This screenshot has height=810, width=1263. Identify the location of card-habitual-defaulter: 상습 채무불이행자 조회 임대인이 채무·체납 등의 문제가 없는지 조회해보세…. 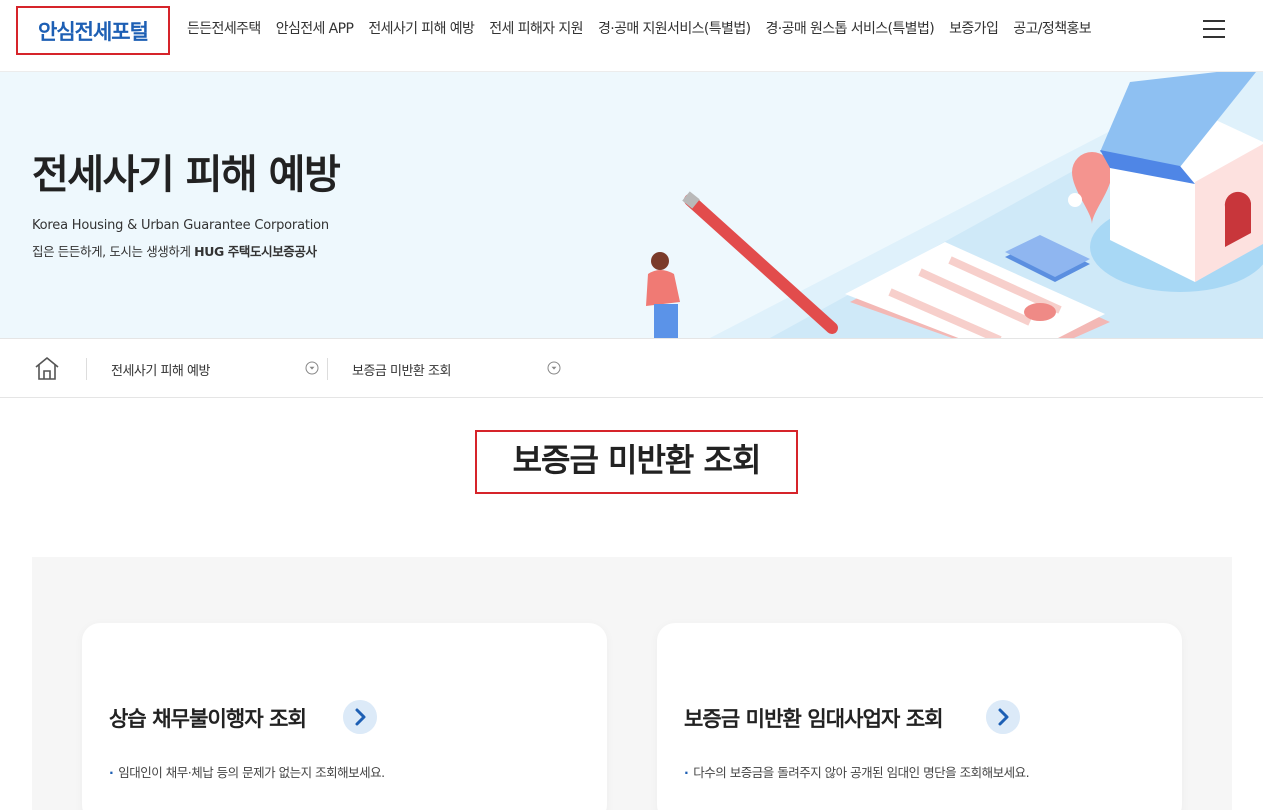
(344, 716).